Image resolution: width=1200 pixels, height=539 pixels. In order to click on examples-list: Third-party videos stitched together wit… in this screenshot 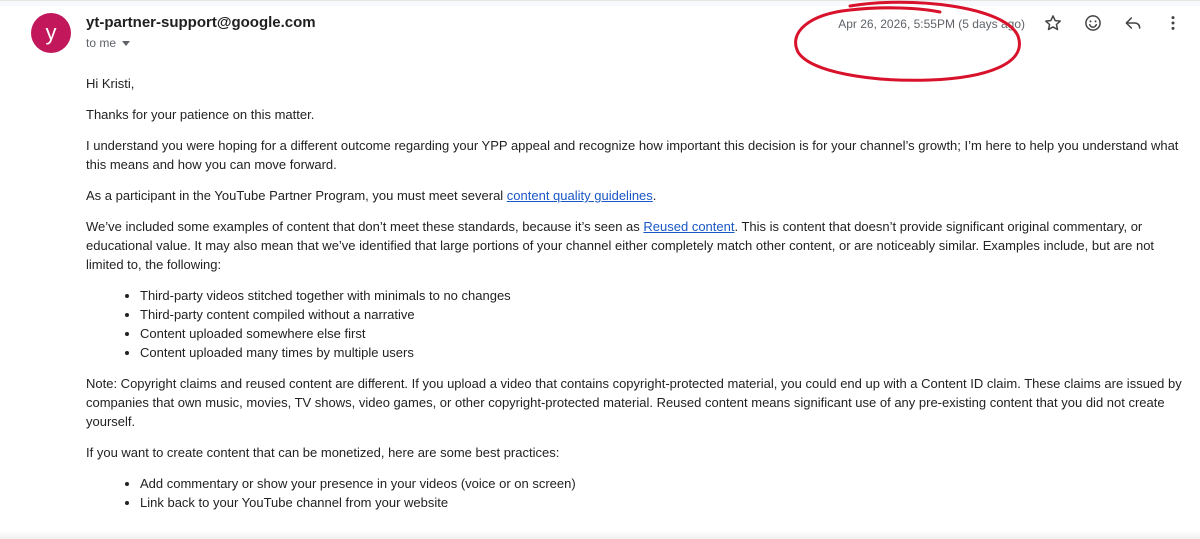, I will do `click(636, 324)`.